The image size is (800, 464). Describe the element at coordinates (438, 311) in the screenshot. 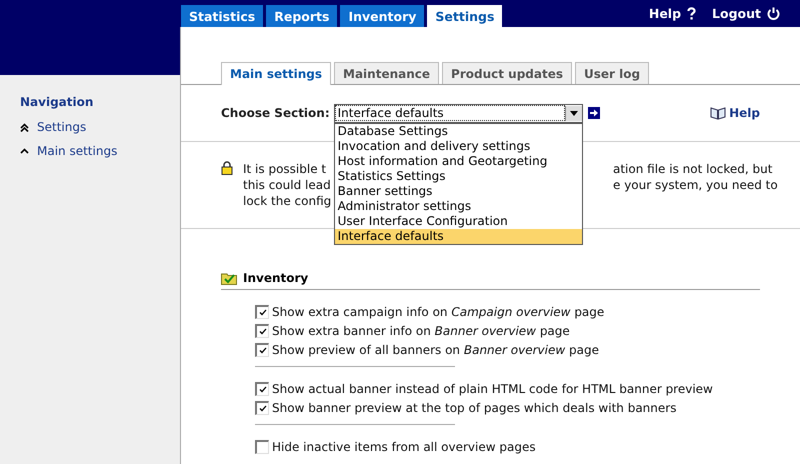

I see `checkbox-label: Show extra campaign info on Campaign overview page` at that location.